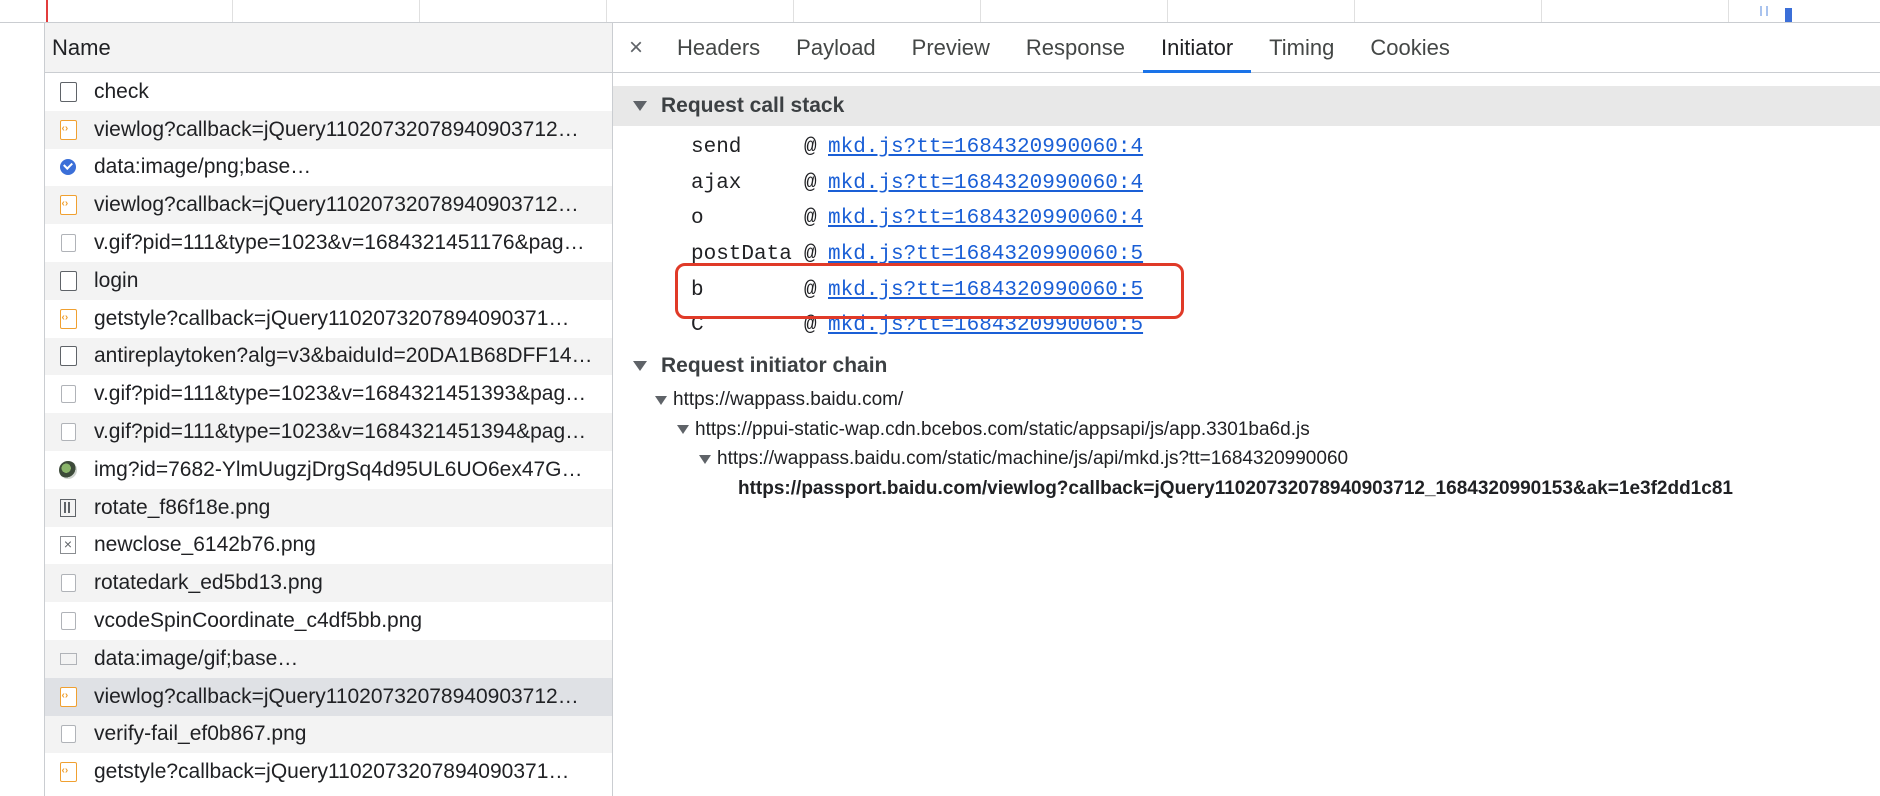  Describe the element at coordinates (1285, 184) in the screenshot. I see `call-stack-frame: ajax @ mkd.js?tt=1684320990060:4` at that location.